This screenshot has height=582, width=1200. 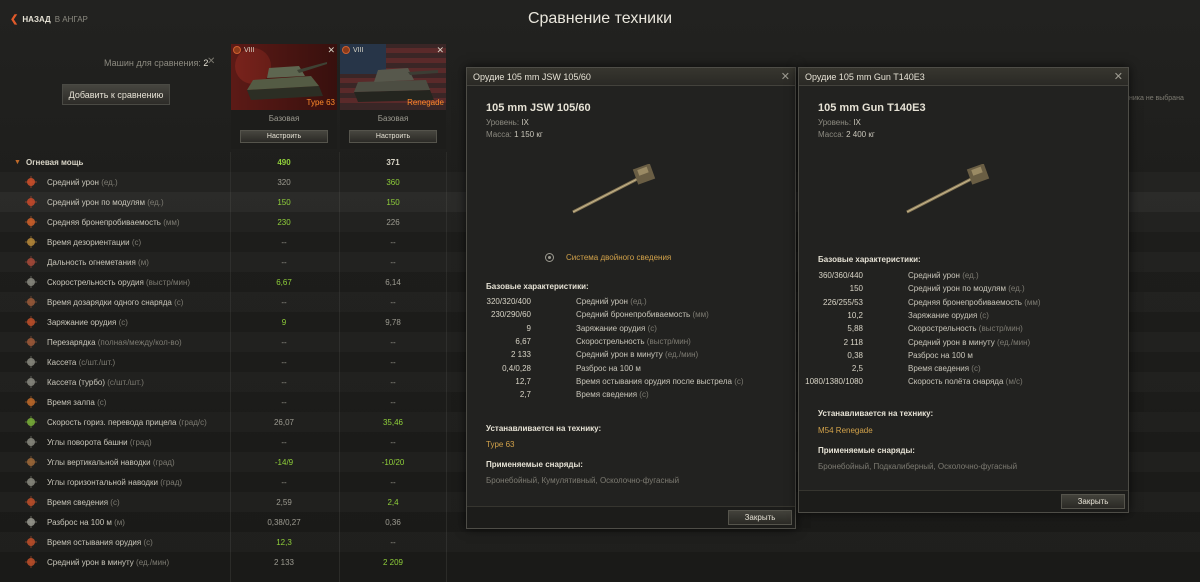 I want to click on tank-card-type63: VIII ✕ Type 63 Базовая Настроить, so click(x=284, y=96).